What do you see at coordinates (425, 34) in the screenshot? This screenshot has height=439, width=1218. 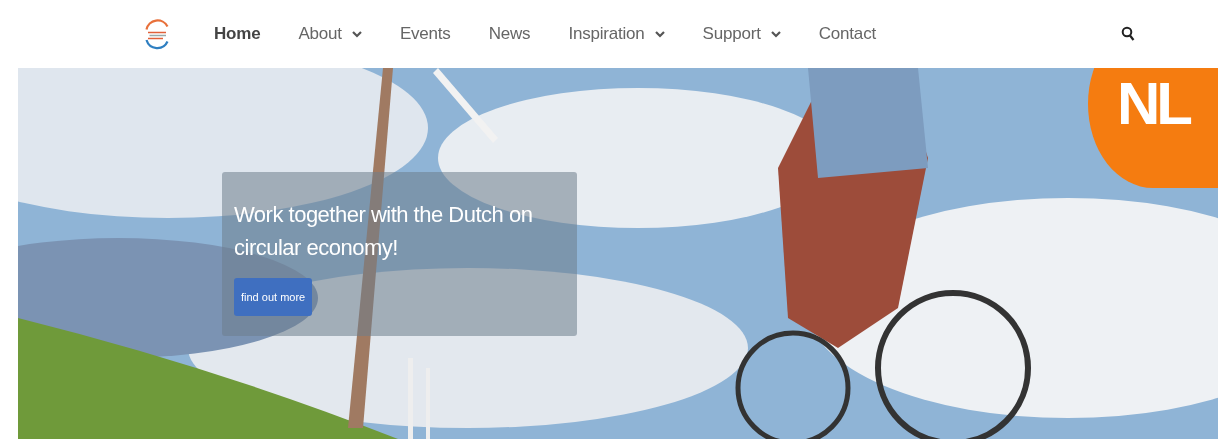 I see `nav-link: Events` at bounding box center [425, 34].